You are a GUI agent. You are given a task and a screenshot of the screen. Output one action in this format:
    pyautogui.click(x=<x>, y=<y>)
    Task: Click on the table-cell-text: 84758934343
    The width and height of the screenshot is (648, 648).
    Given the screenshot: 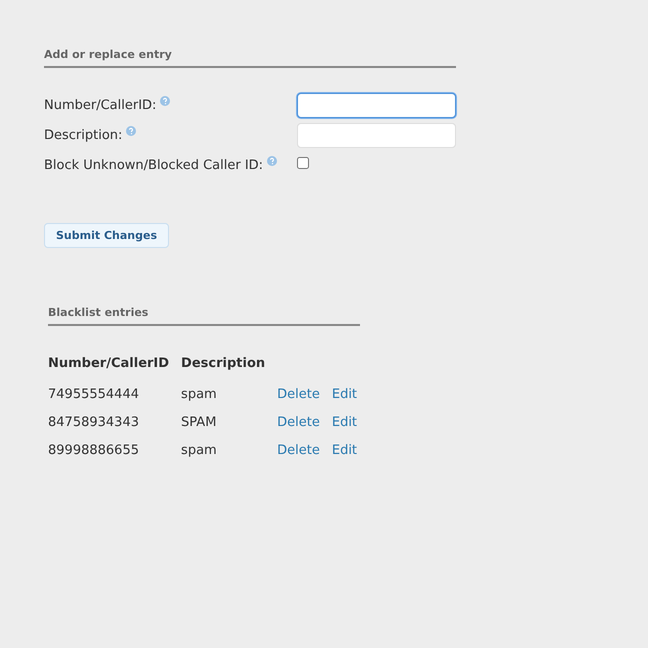 What is the action you would take?
    pyautogui.click(x=94, y=423)
    